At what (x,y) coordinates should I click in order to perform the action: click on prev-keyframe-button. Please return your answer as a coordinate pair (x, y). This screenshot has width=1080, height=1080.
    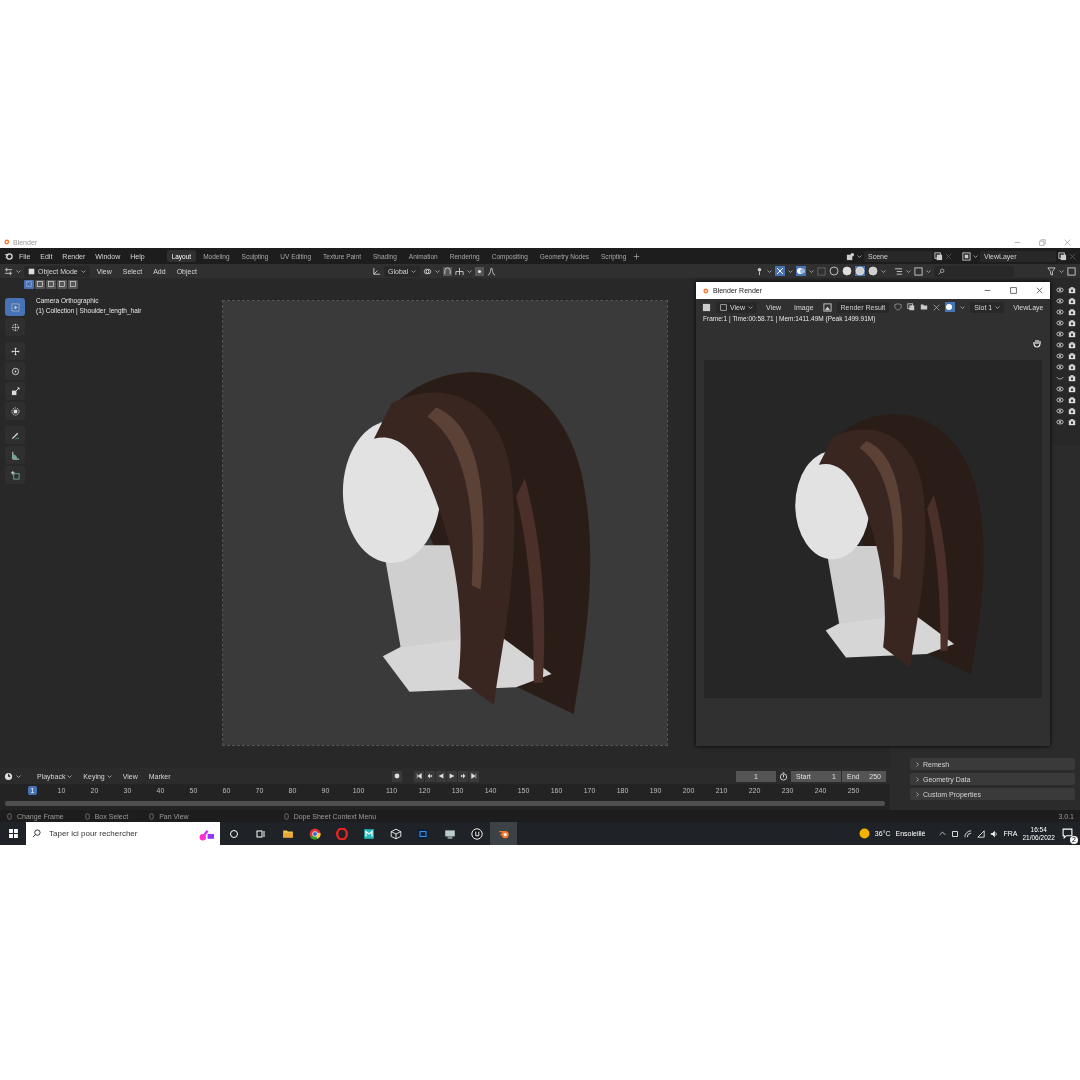
    Looking at the image, I should click on (430, 776).